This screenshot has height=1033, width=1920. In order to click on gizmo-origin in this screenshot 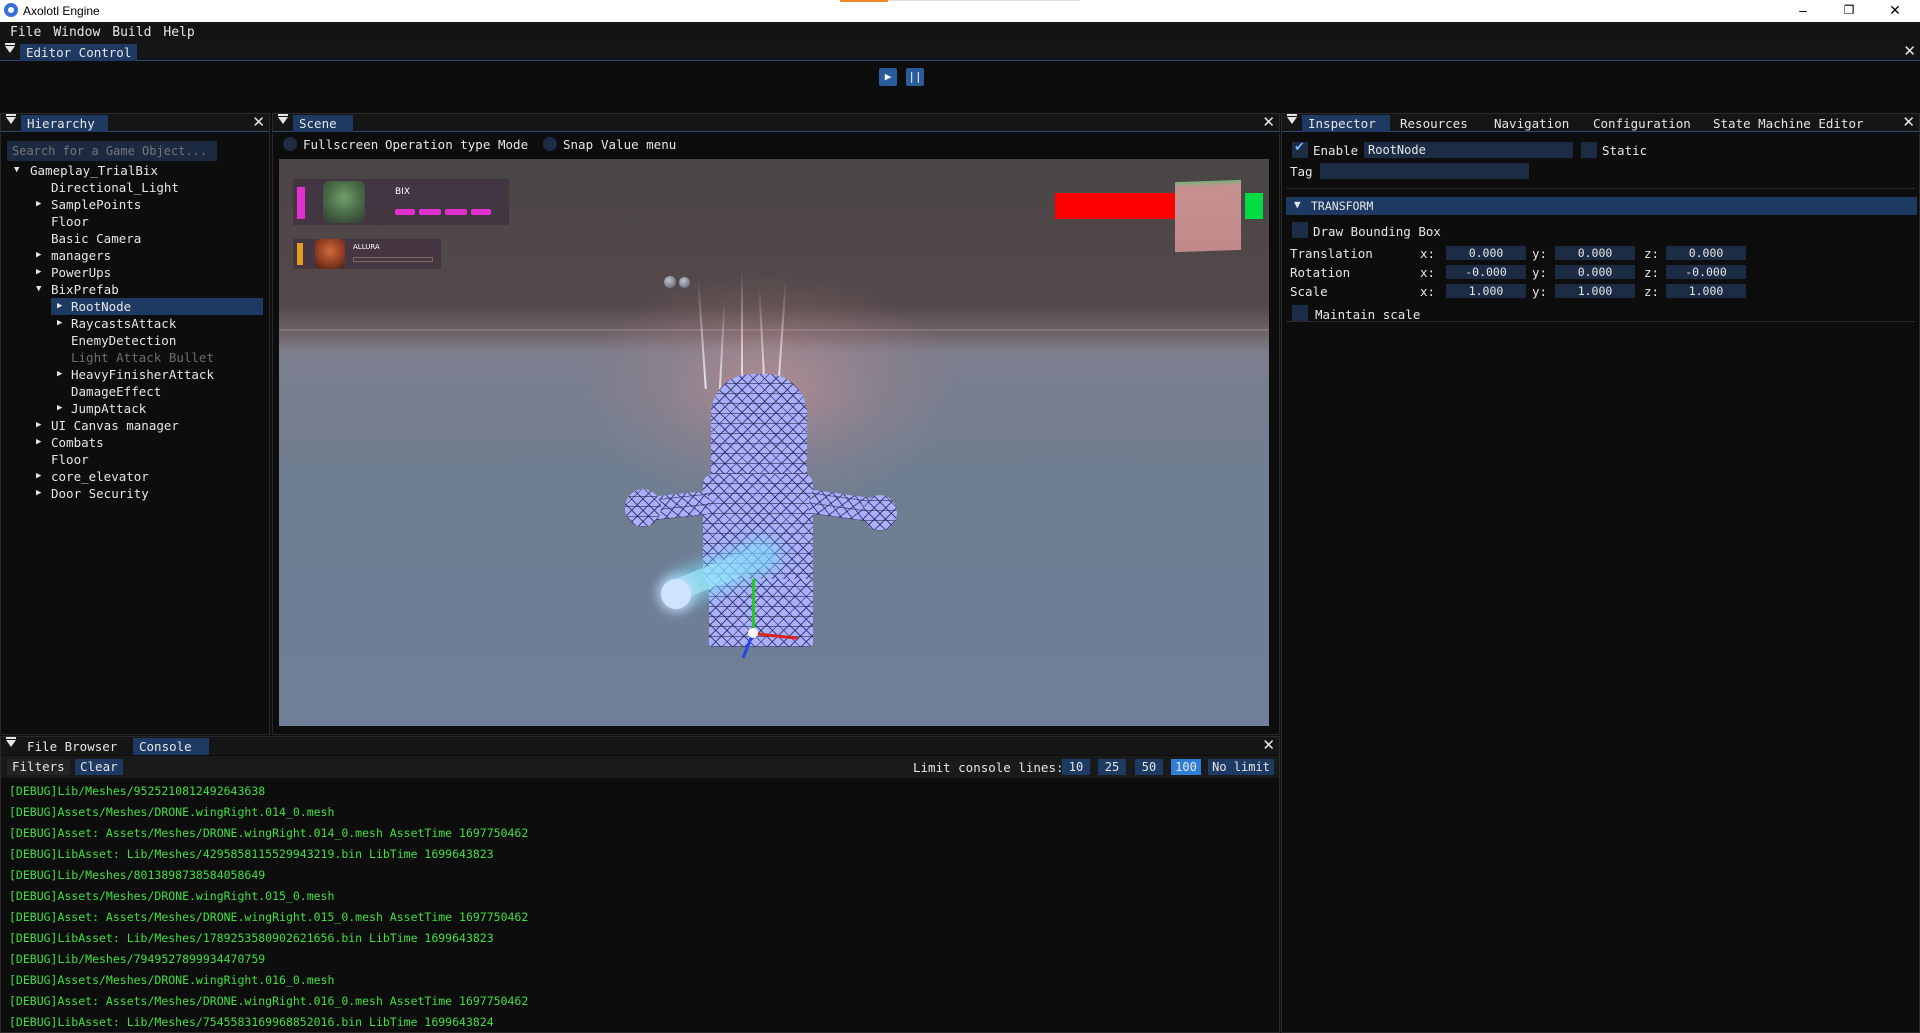, I will do `click(753, 633)`.